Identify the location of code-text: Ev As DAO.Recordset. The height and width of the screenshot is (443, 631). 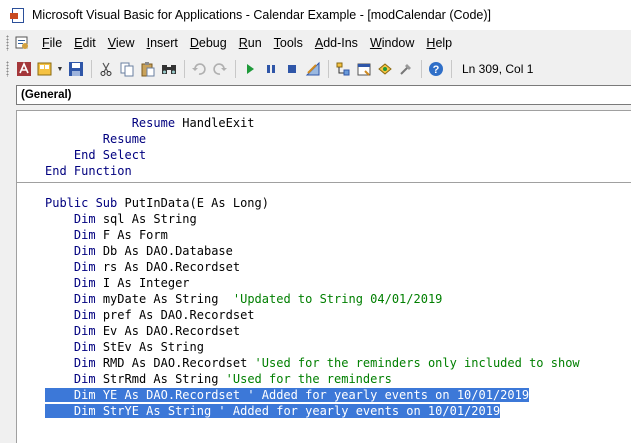
(168, 331).